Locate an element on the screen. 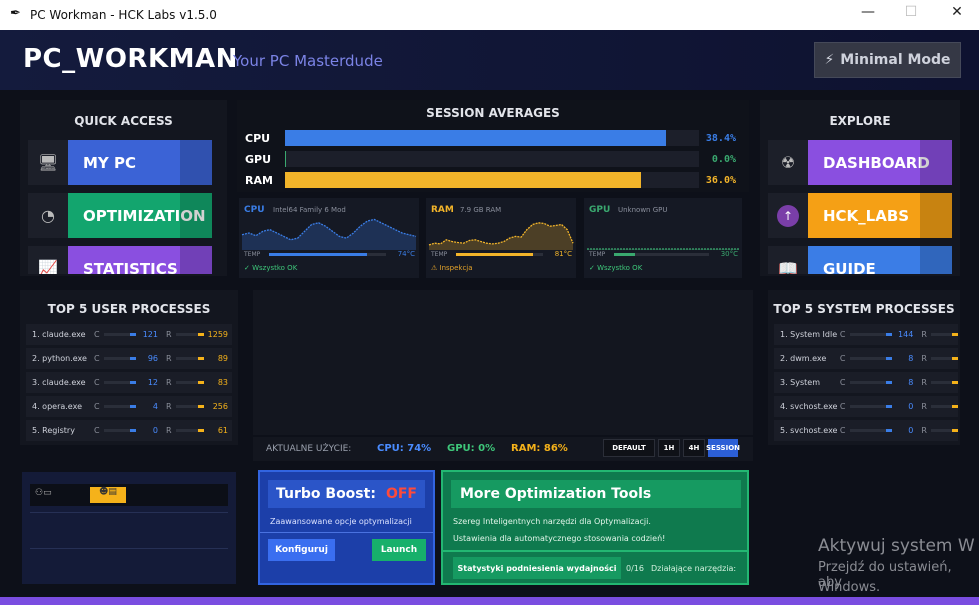 Image resolution: width=979 pixels, height=605 pixels. optimization-label: OPTIMIZATION is located at coordinates (140, 215).